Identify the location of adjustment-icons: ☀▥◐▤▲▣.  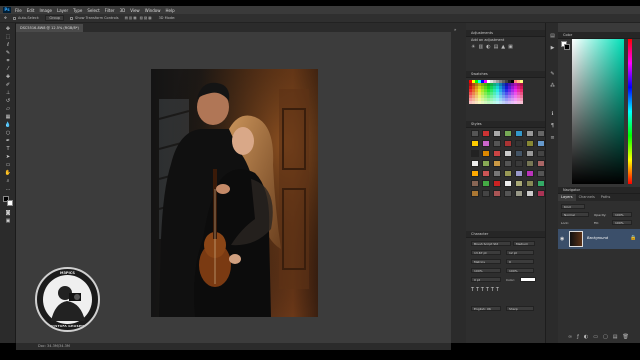
(493, 47).